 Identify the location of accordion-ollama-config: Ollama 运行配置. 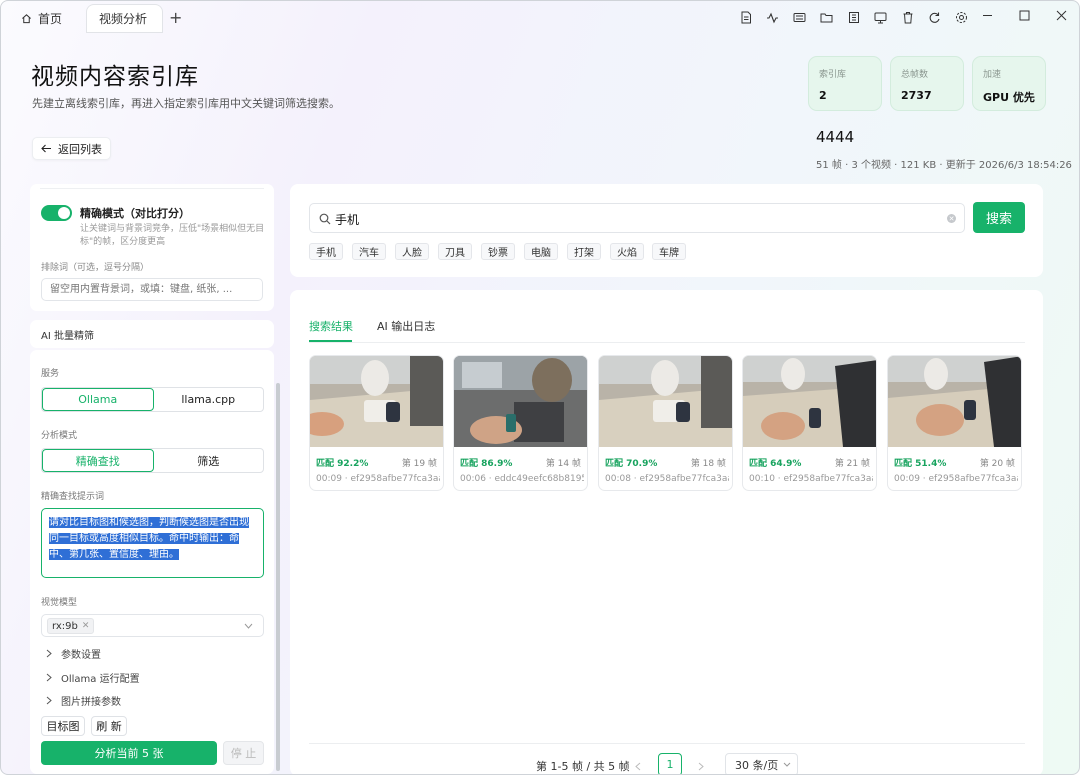
(93, 677).